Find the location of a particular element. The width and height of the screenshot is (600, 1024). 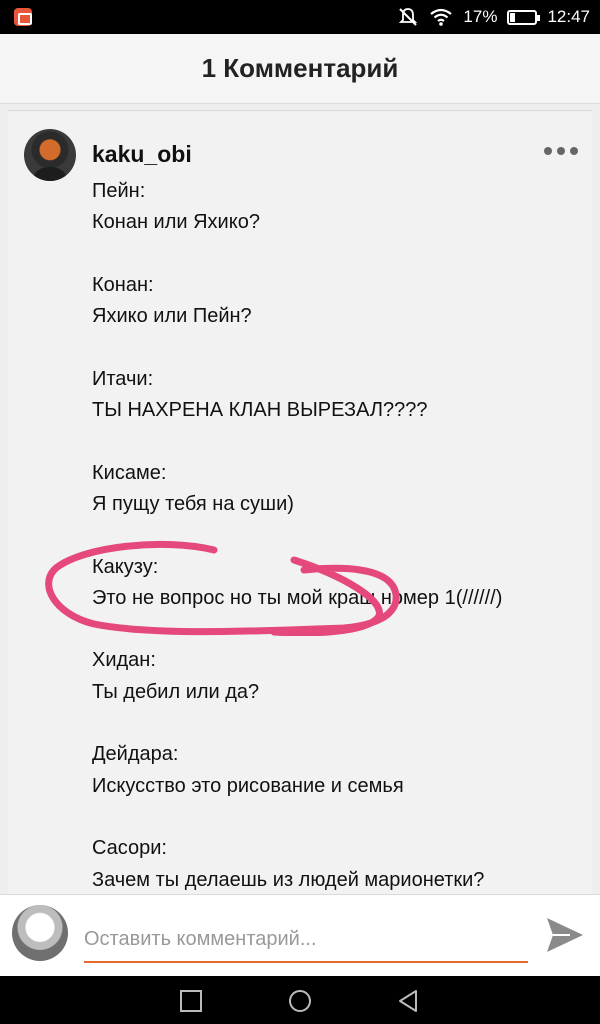

comment-line: Пейн: is located at coordinates (119, 191).